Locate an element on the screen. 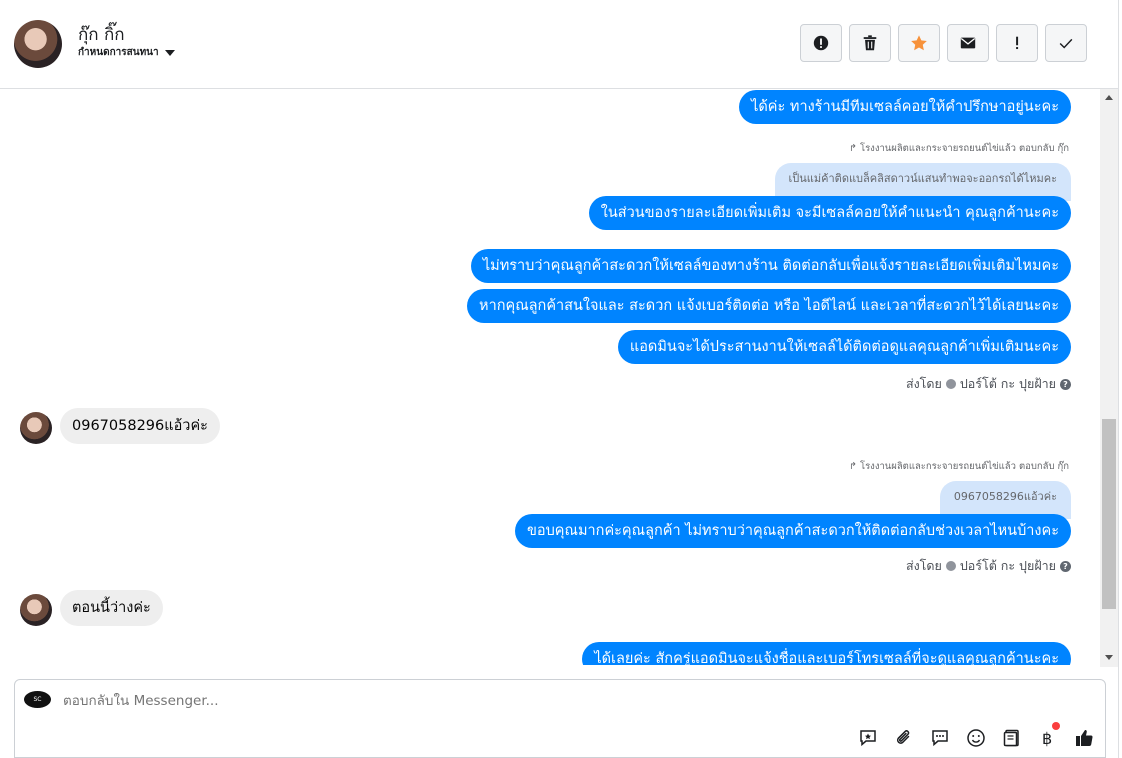  star-button is located at coordinates (919, 43).